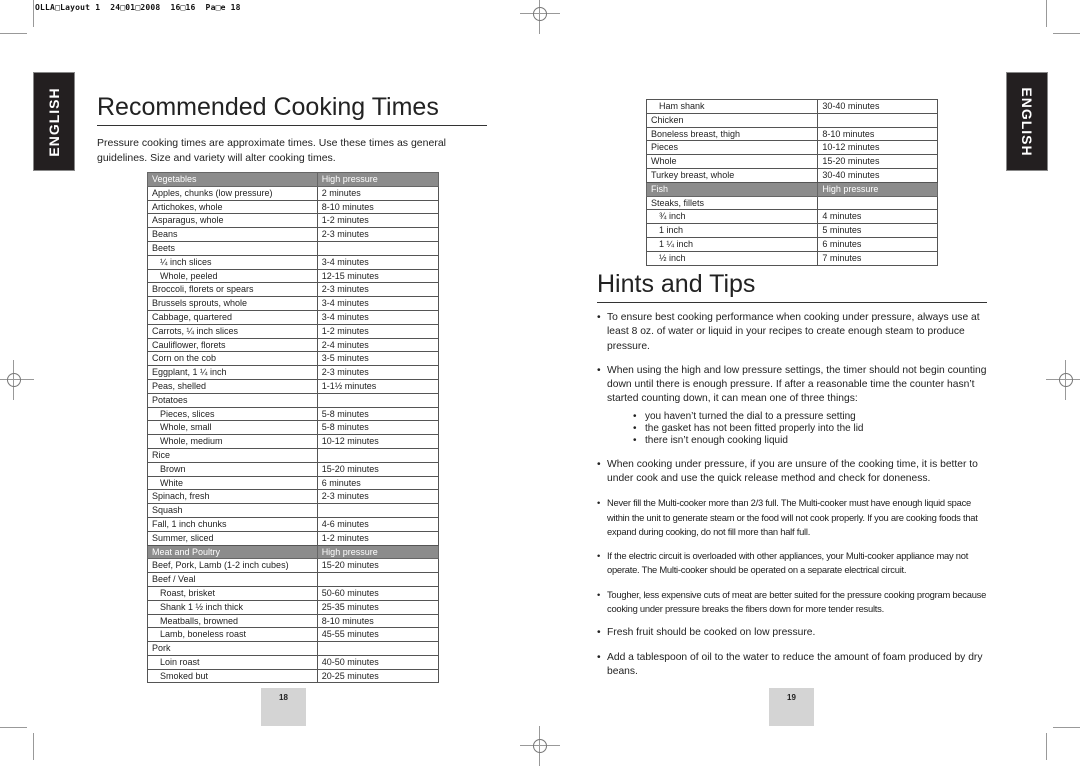 This screenshot has height=766, width=1080. What do you see at coordinates (293, 593) in the screenshot?
I see `table-row: Roast, brisket 50-60 minutes` at bounding box center [293, 593].